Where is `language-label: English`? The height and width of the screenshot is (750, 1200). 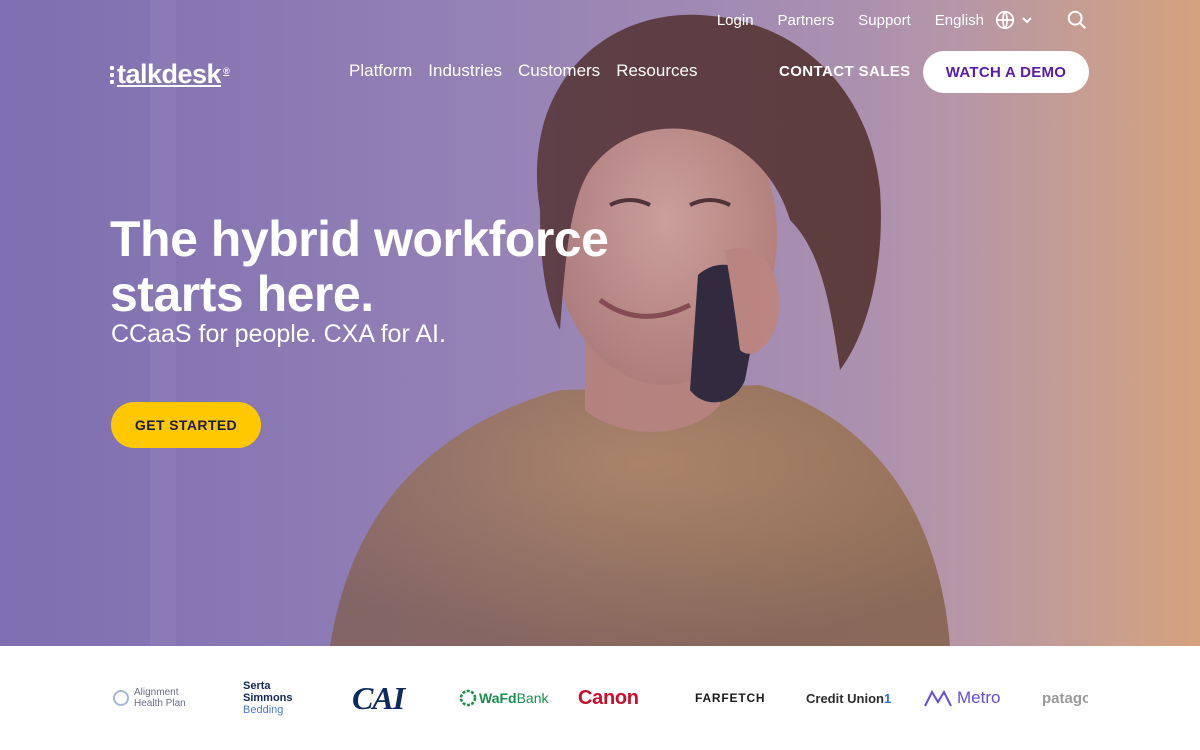
language-label: English is located at coordinates (959, 20).